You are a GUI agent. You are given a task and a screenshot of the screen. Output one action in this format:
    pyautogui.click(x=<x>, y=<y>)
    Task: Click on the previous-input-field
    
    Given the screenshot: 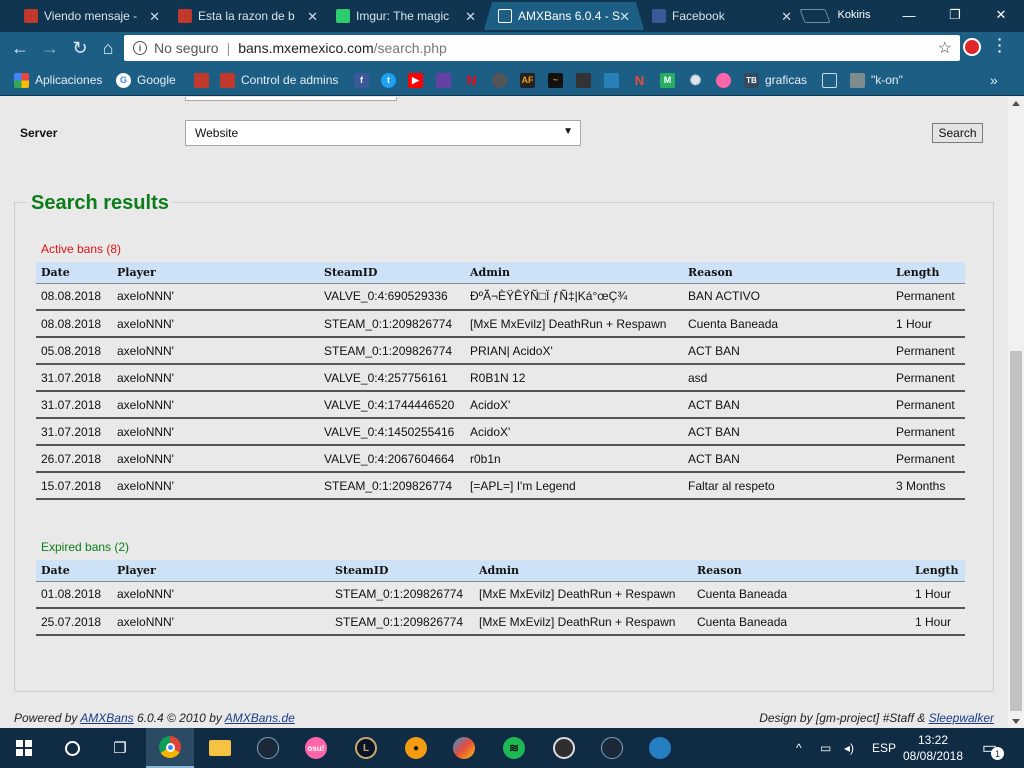 What is the action you would take?
    pyautogui.click(x=291, y=99)
    